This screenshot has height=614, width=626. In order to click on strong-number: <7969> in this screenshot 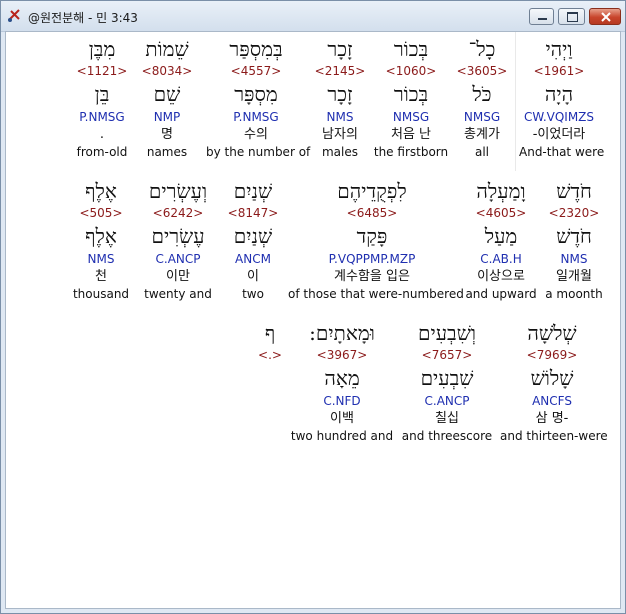, I will do `click(552, 355)`.